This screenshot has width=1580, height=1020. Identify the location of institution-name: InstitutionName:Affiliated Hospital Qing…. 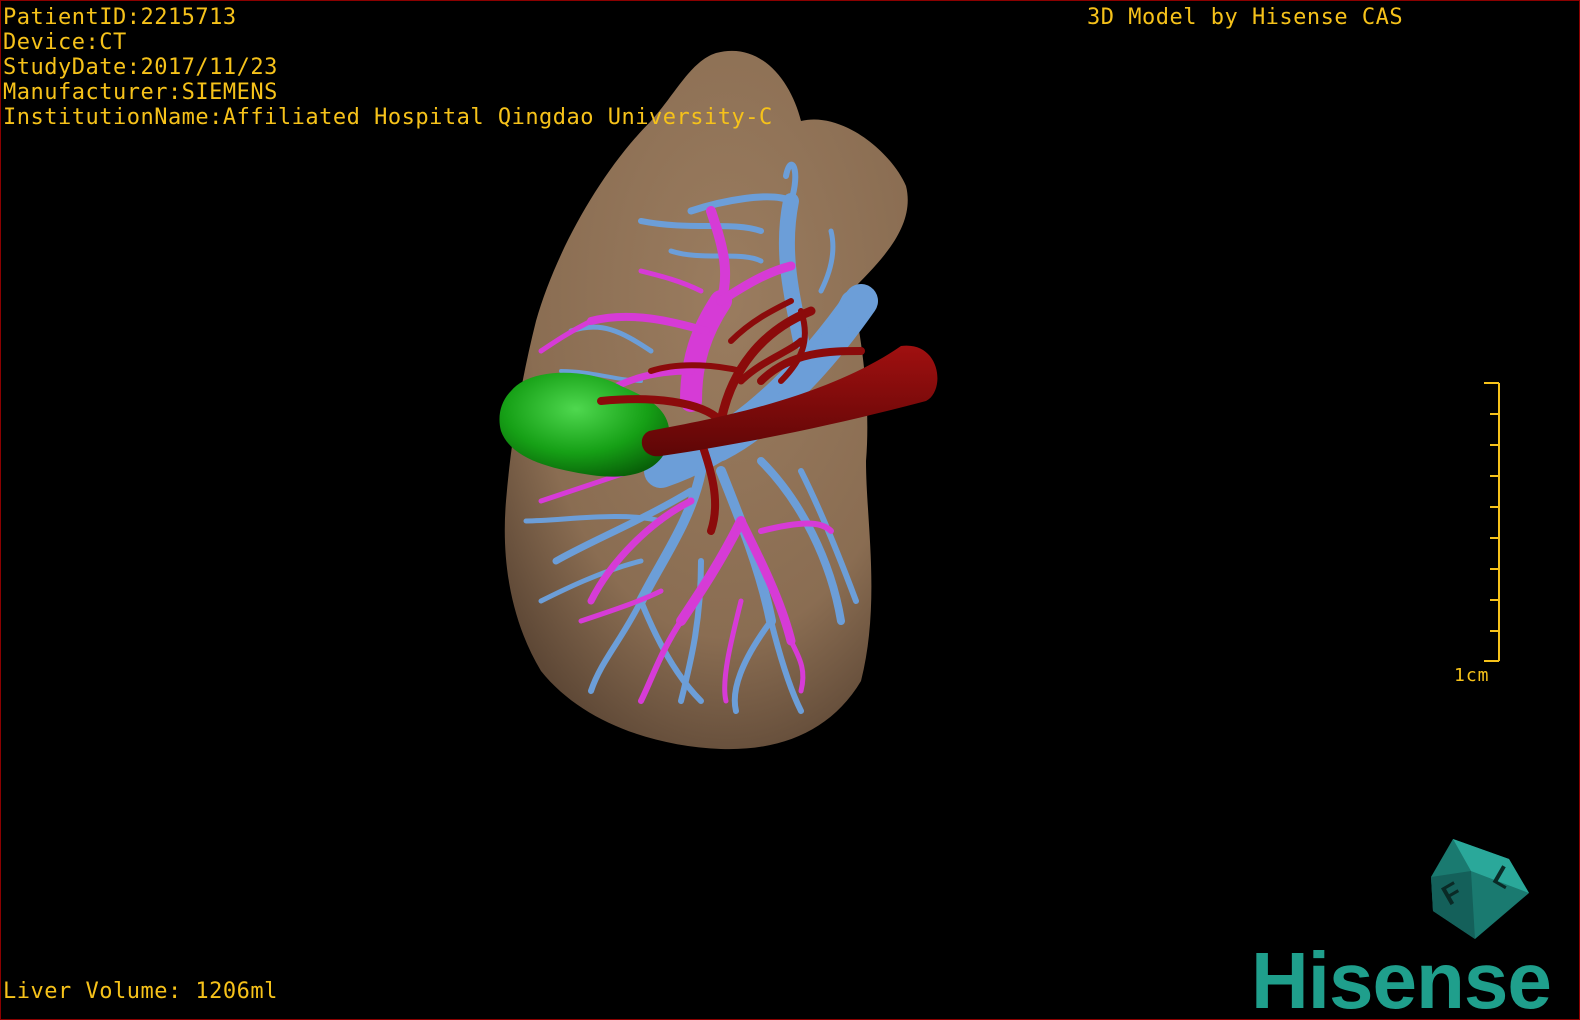
(388, 117).